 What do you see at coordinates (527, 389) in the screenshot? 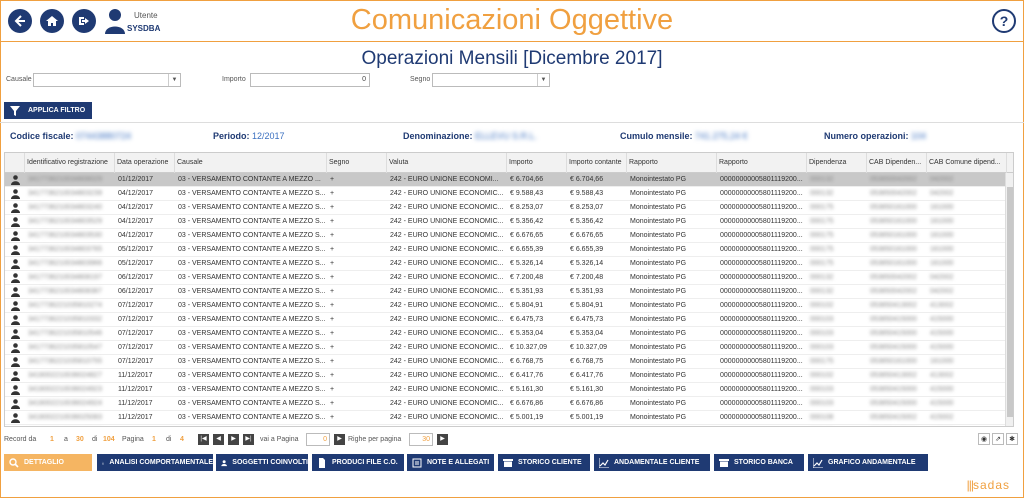
I see `table-cell-importo: € 5.161,30` at bounding box center [527, 389].